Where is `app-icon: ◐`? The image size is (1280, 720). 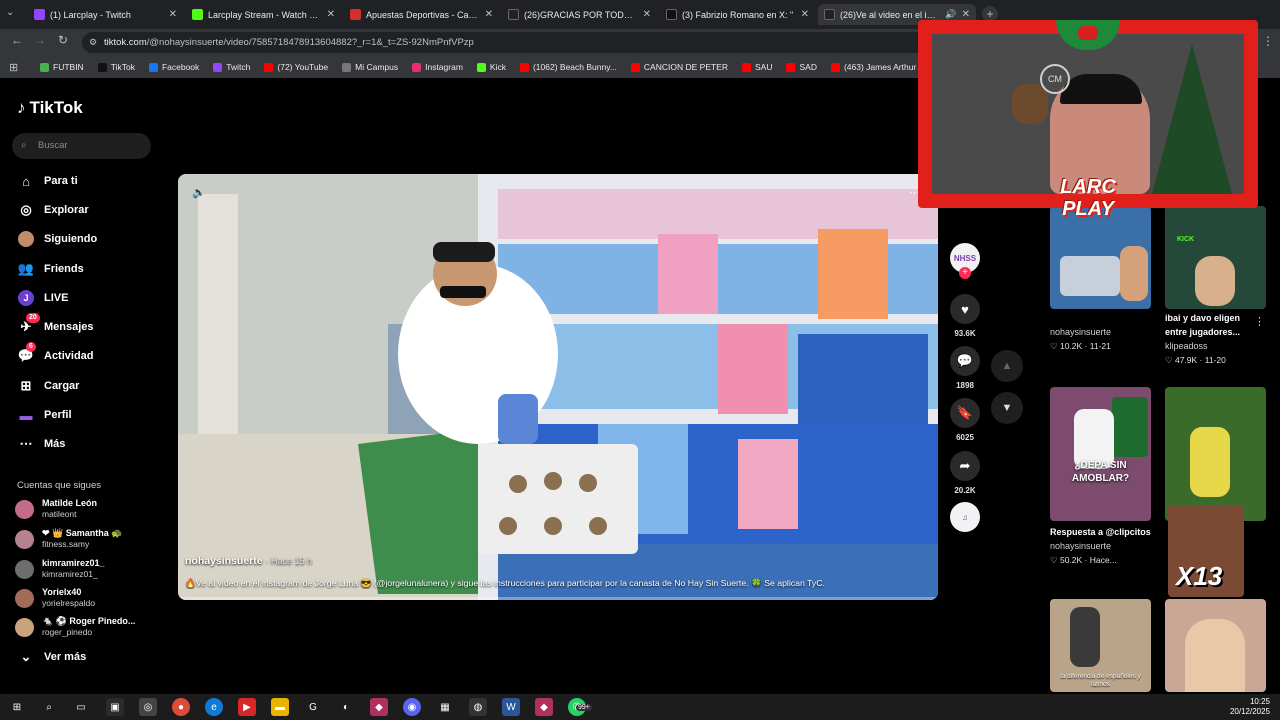 app-icon: ◐ is located at coordinates (346, 707).